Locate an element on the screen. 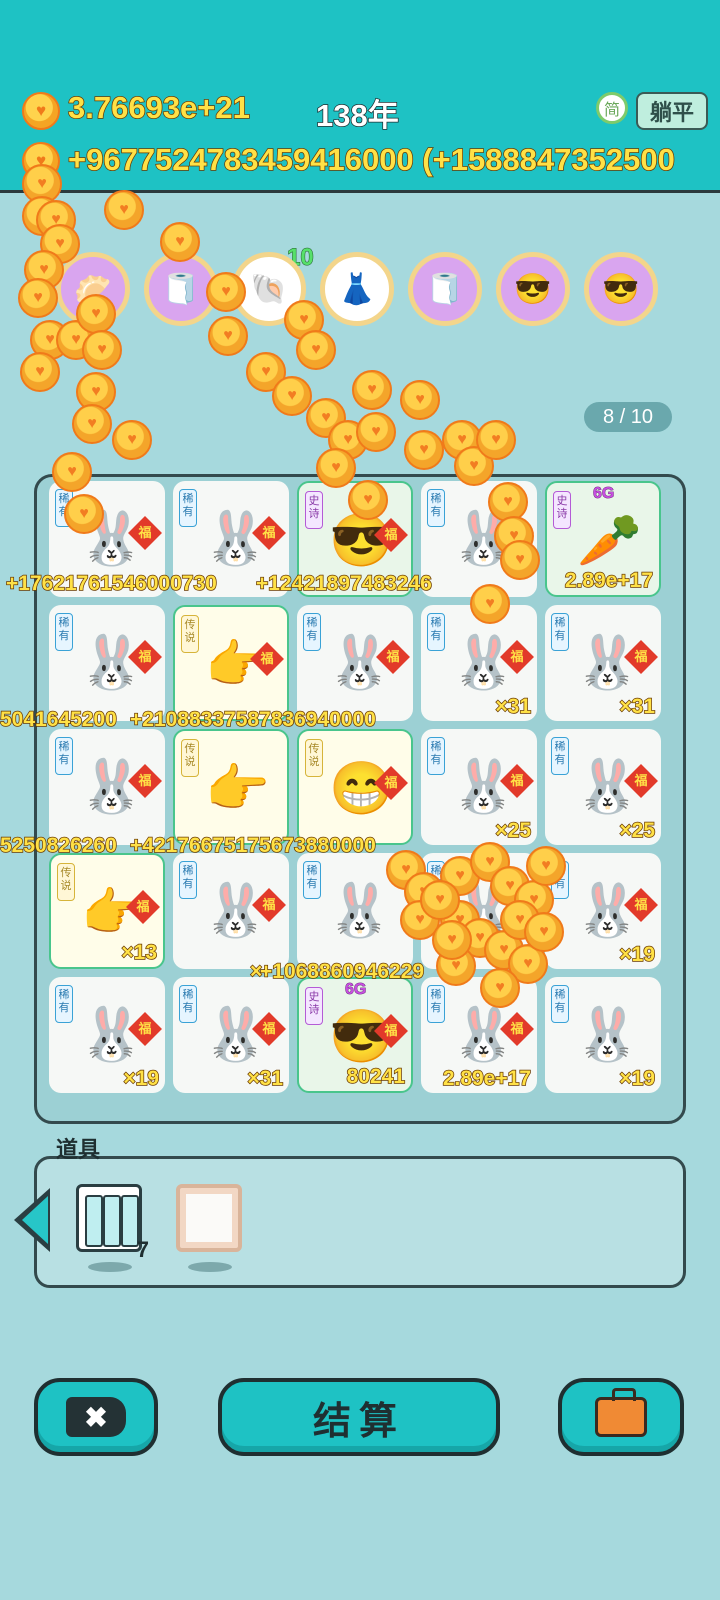 This screenshot has width=720, height=1600. badge-row: 10 🥟 🧻 🐚 👗 🧻 😎 😎 is located at coordinates (366, 288).